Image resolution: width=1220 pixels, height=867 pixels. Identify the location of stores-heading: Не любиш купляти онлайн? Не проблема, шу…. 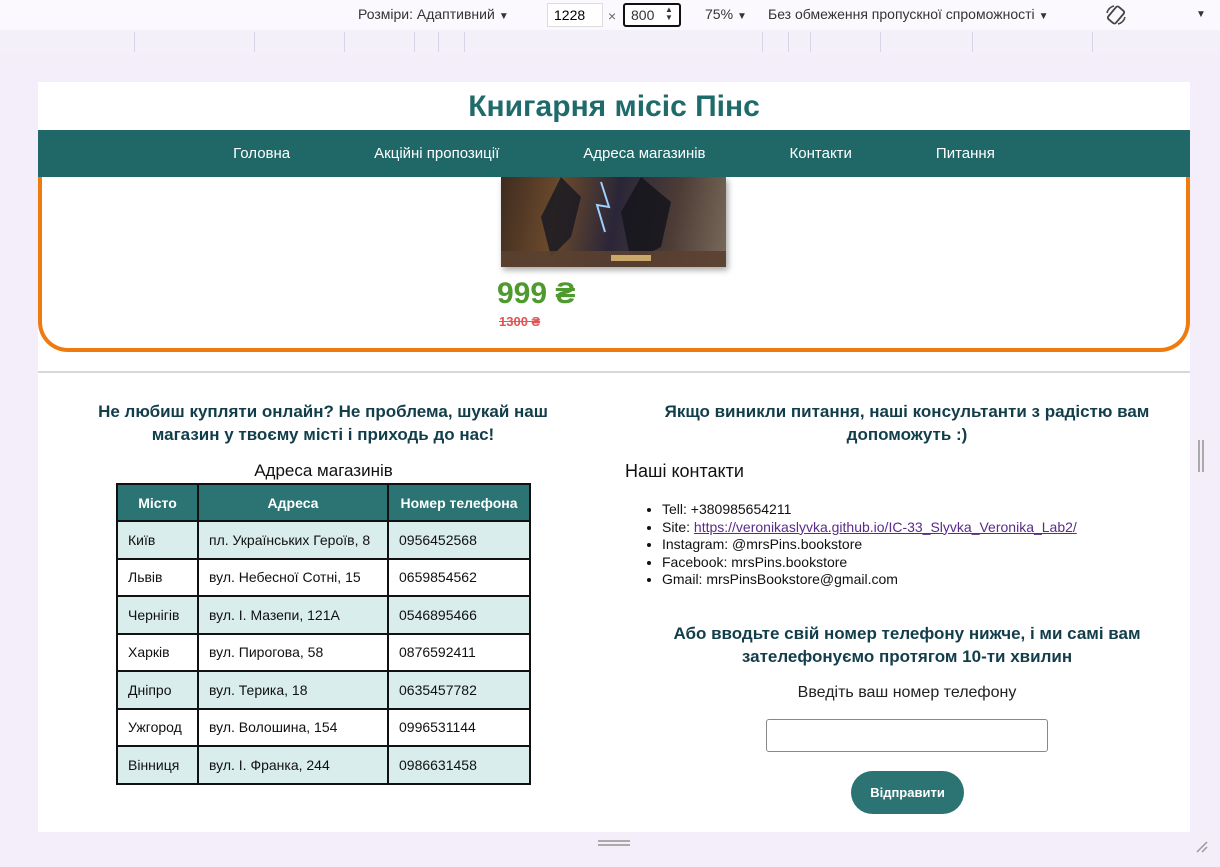
(323, 423).